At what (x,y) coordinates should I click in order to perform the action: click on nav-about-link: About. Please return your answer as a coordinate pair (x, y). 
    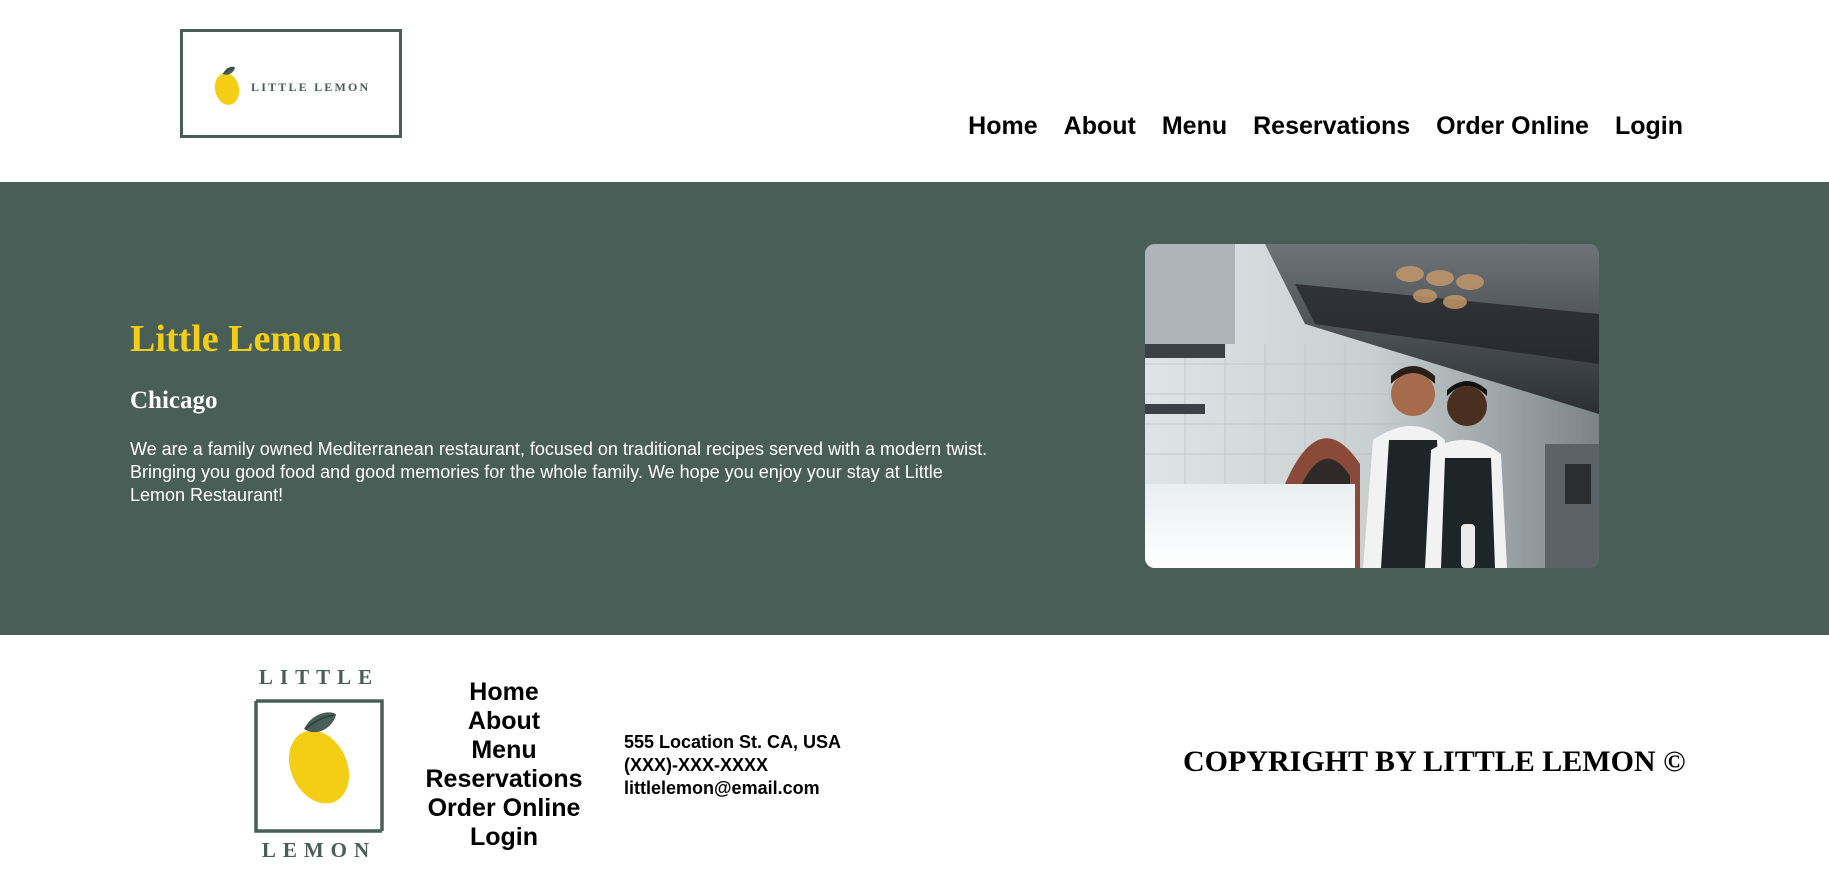
    Looking at the image, I should click on (1100, 126).